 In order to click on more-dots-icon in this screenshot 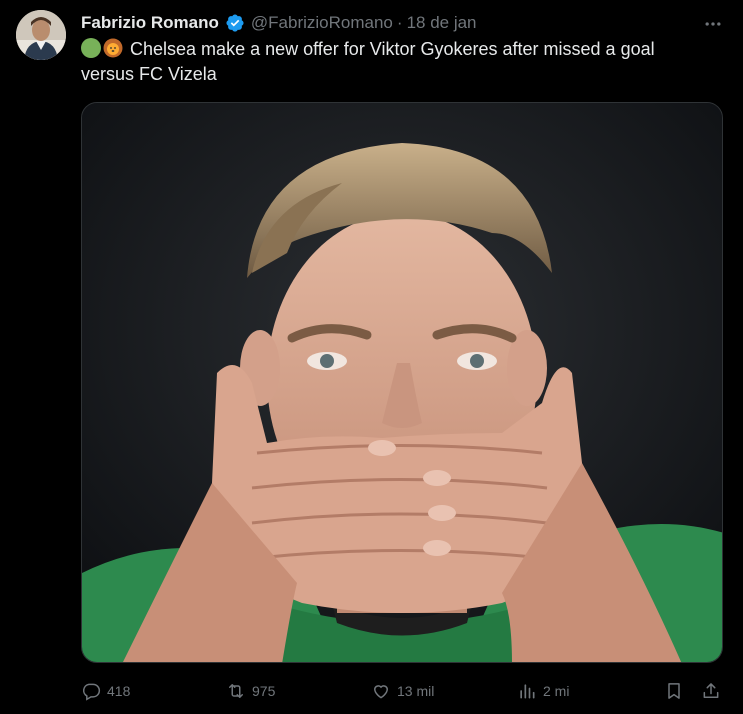, I will do `click(713, 24)`.